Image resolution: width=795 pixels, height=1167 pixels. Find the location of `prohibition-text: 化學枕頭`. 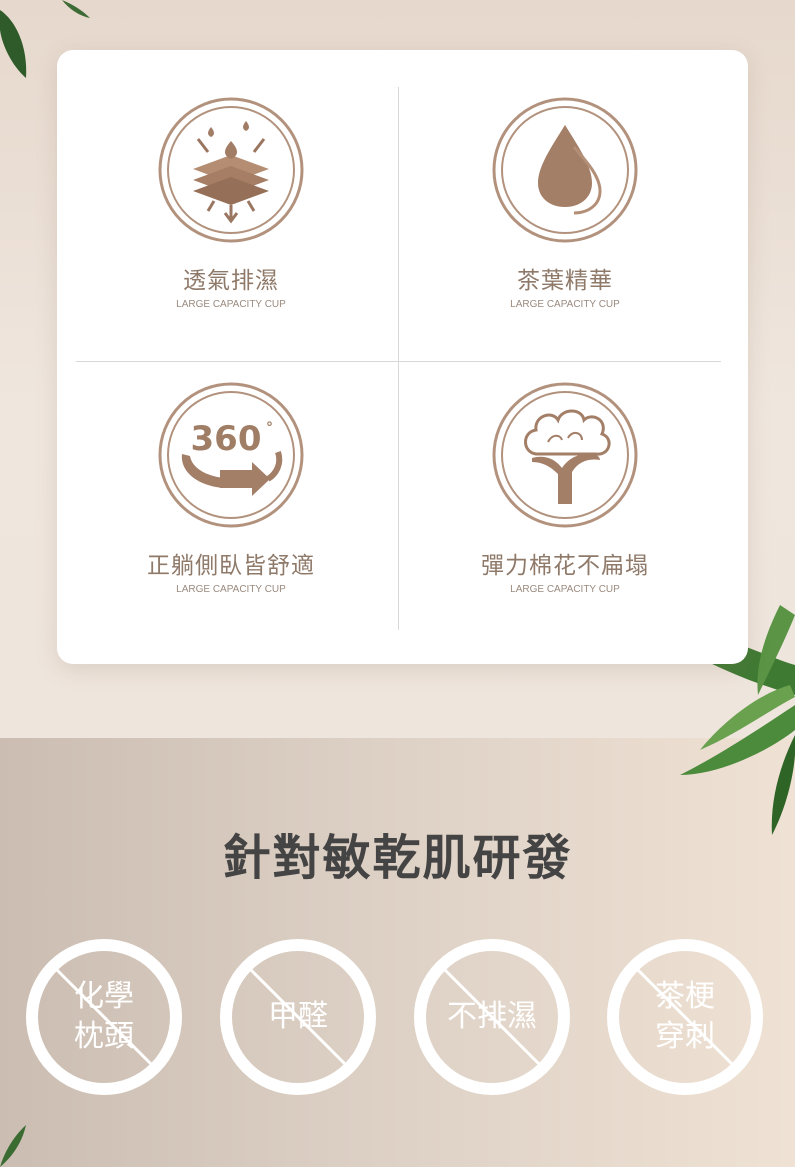

prohibition-text: 化學枕頭 is located at coordinates (104, 1016).